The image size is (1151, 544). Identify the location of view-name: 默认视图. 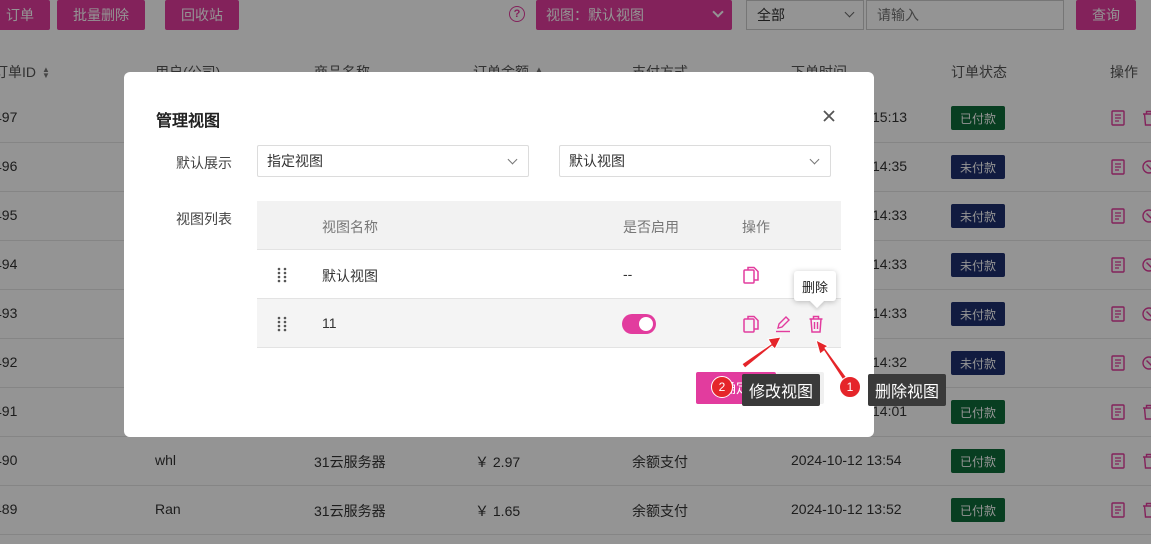
(350, 276).